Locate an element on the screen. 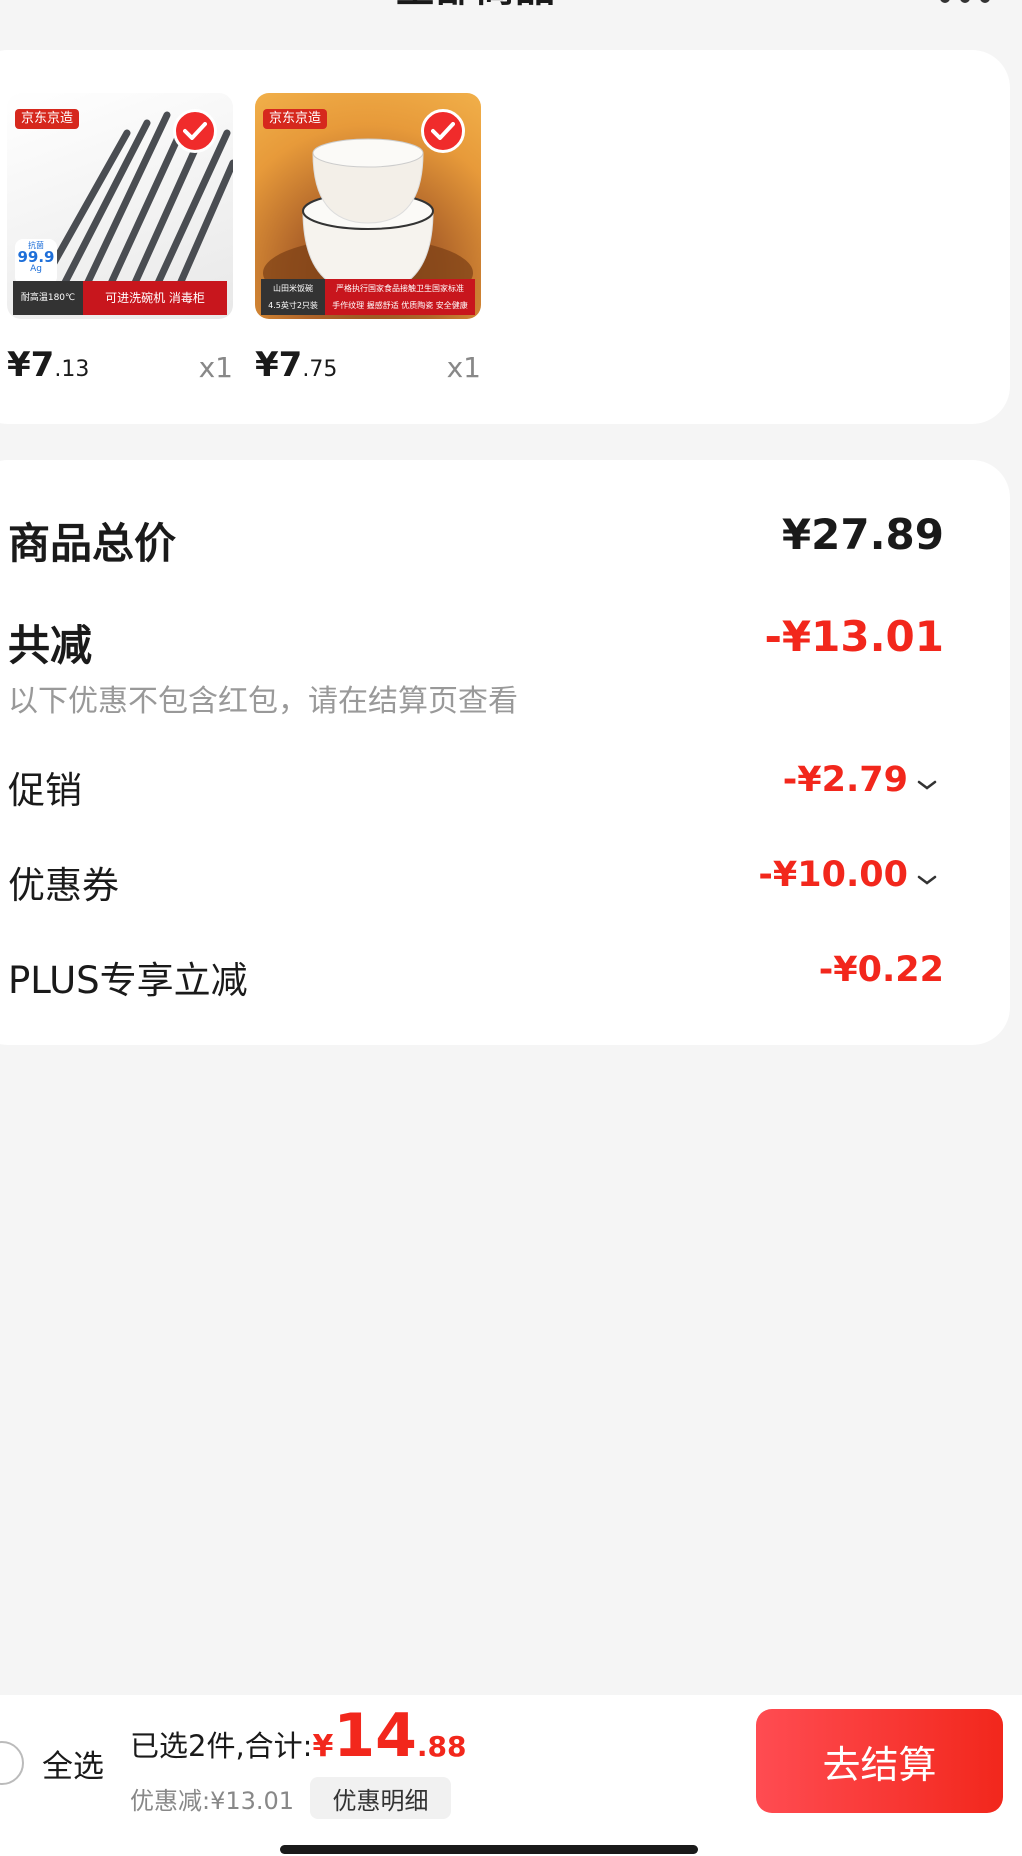 The height and width of the screenshot is (1856, 1022). coupon-value: -¥10.00 is located at coordinates (833, 875).